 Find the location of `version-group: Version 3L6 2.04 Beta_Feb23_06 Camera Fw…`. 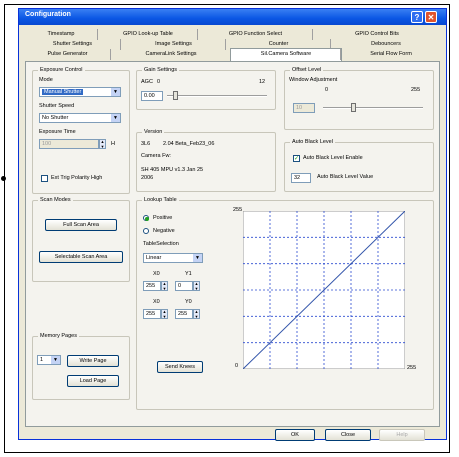

version-group: Version 3L6 2.04 Beta_Feb23_06 Camera Fw… is located at coordinates (206, 160).